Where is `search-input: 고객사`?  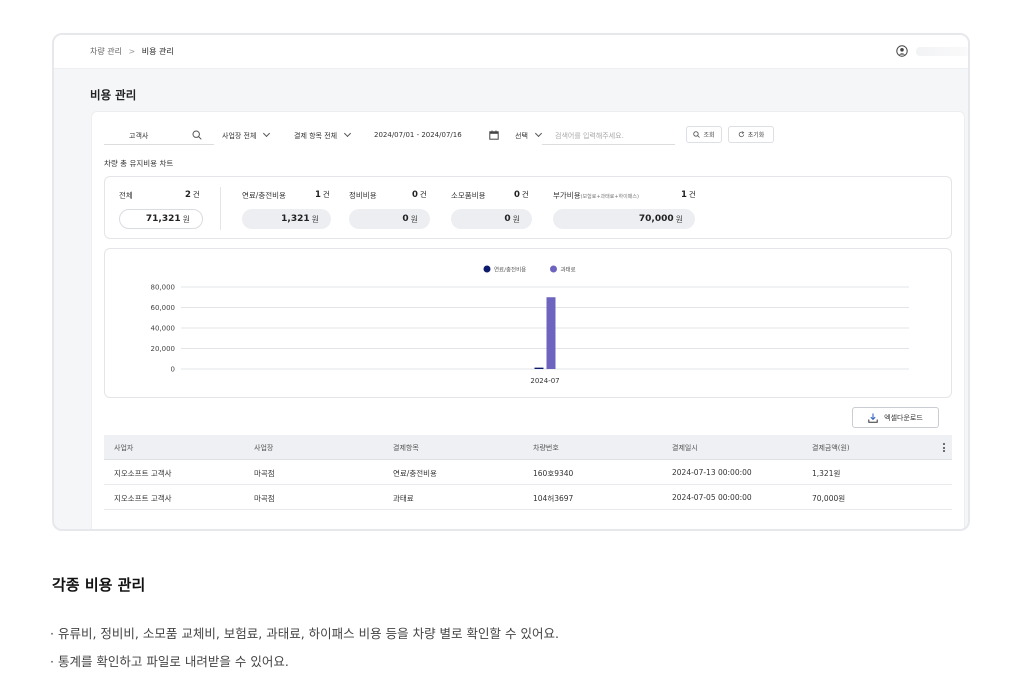 search-input: 고객사 is located at coordinates (138, 136).